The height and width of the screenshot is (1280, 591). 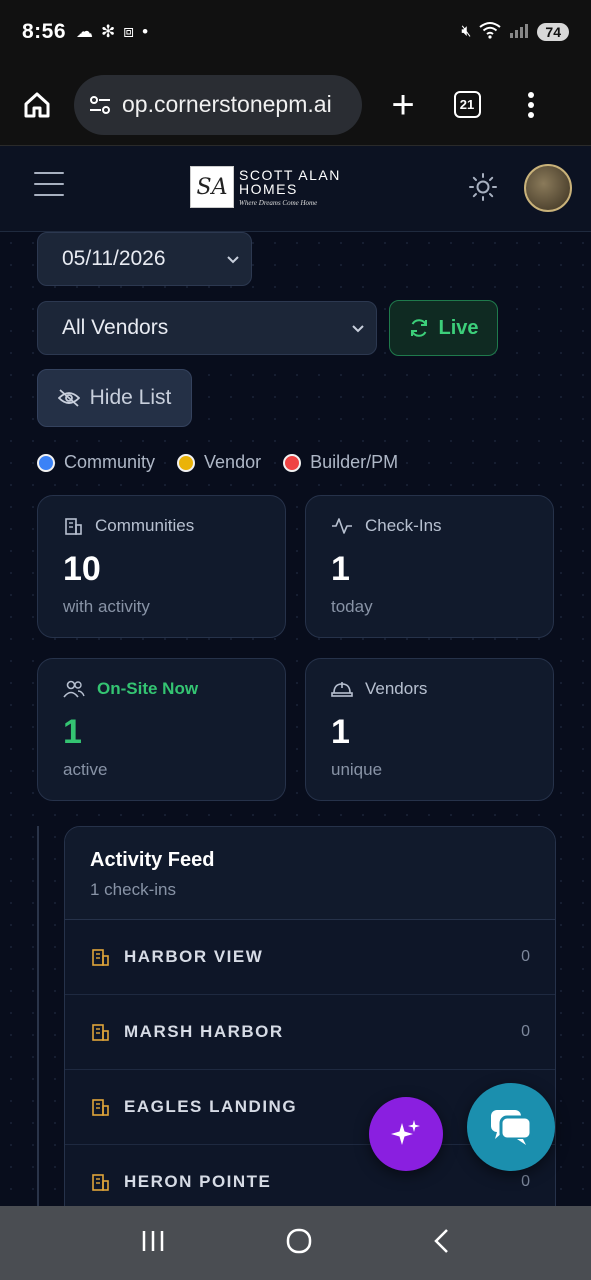 I want to click on stat-subtitle: today, so click(x=352, y=606).